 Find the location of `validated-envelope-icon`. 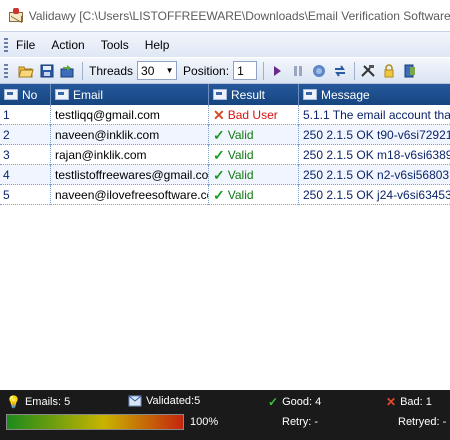

validated-envelope-icon is located at coordinates (135, 401).